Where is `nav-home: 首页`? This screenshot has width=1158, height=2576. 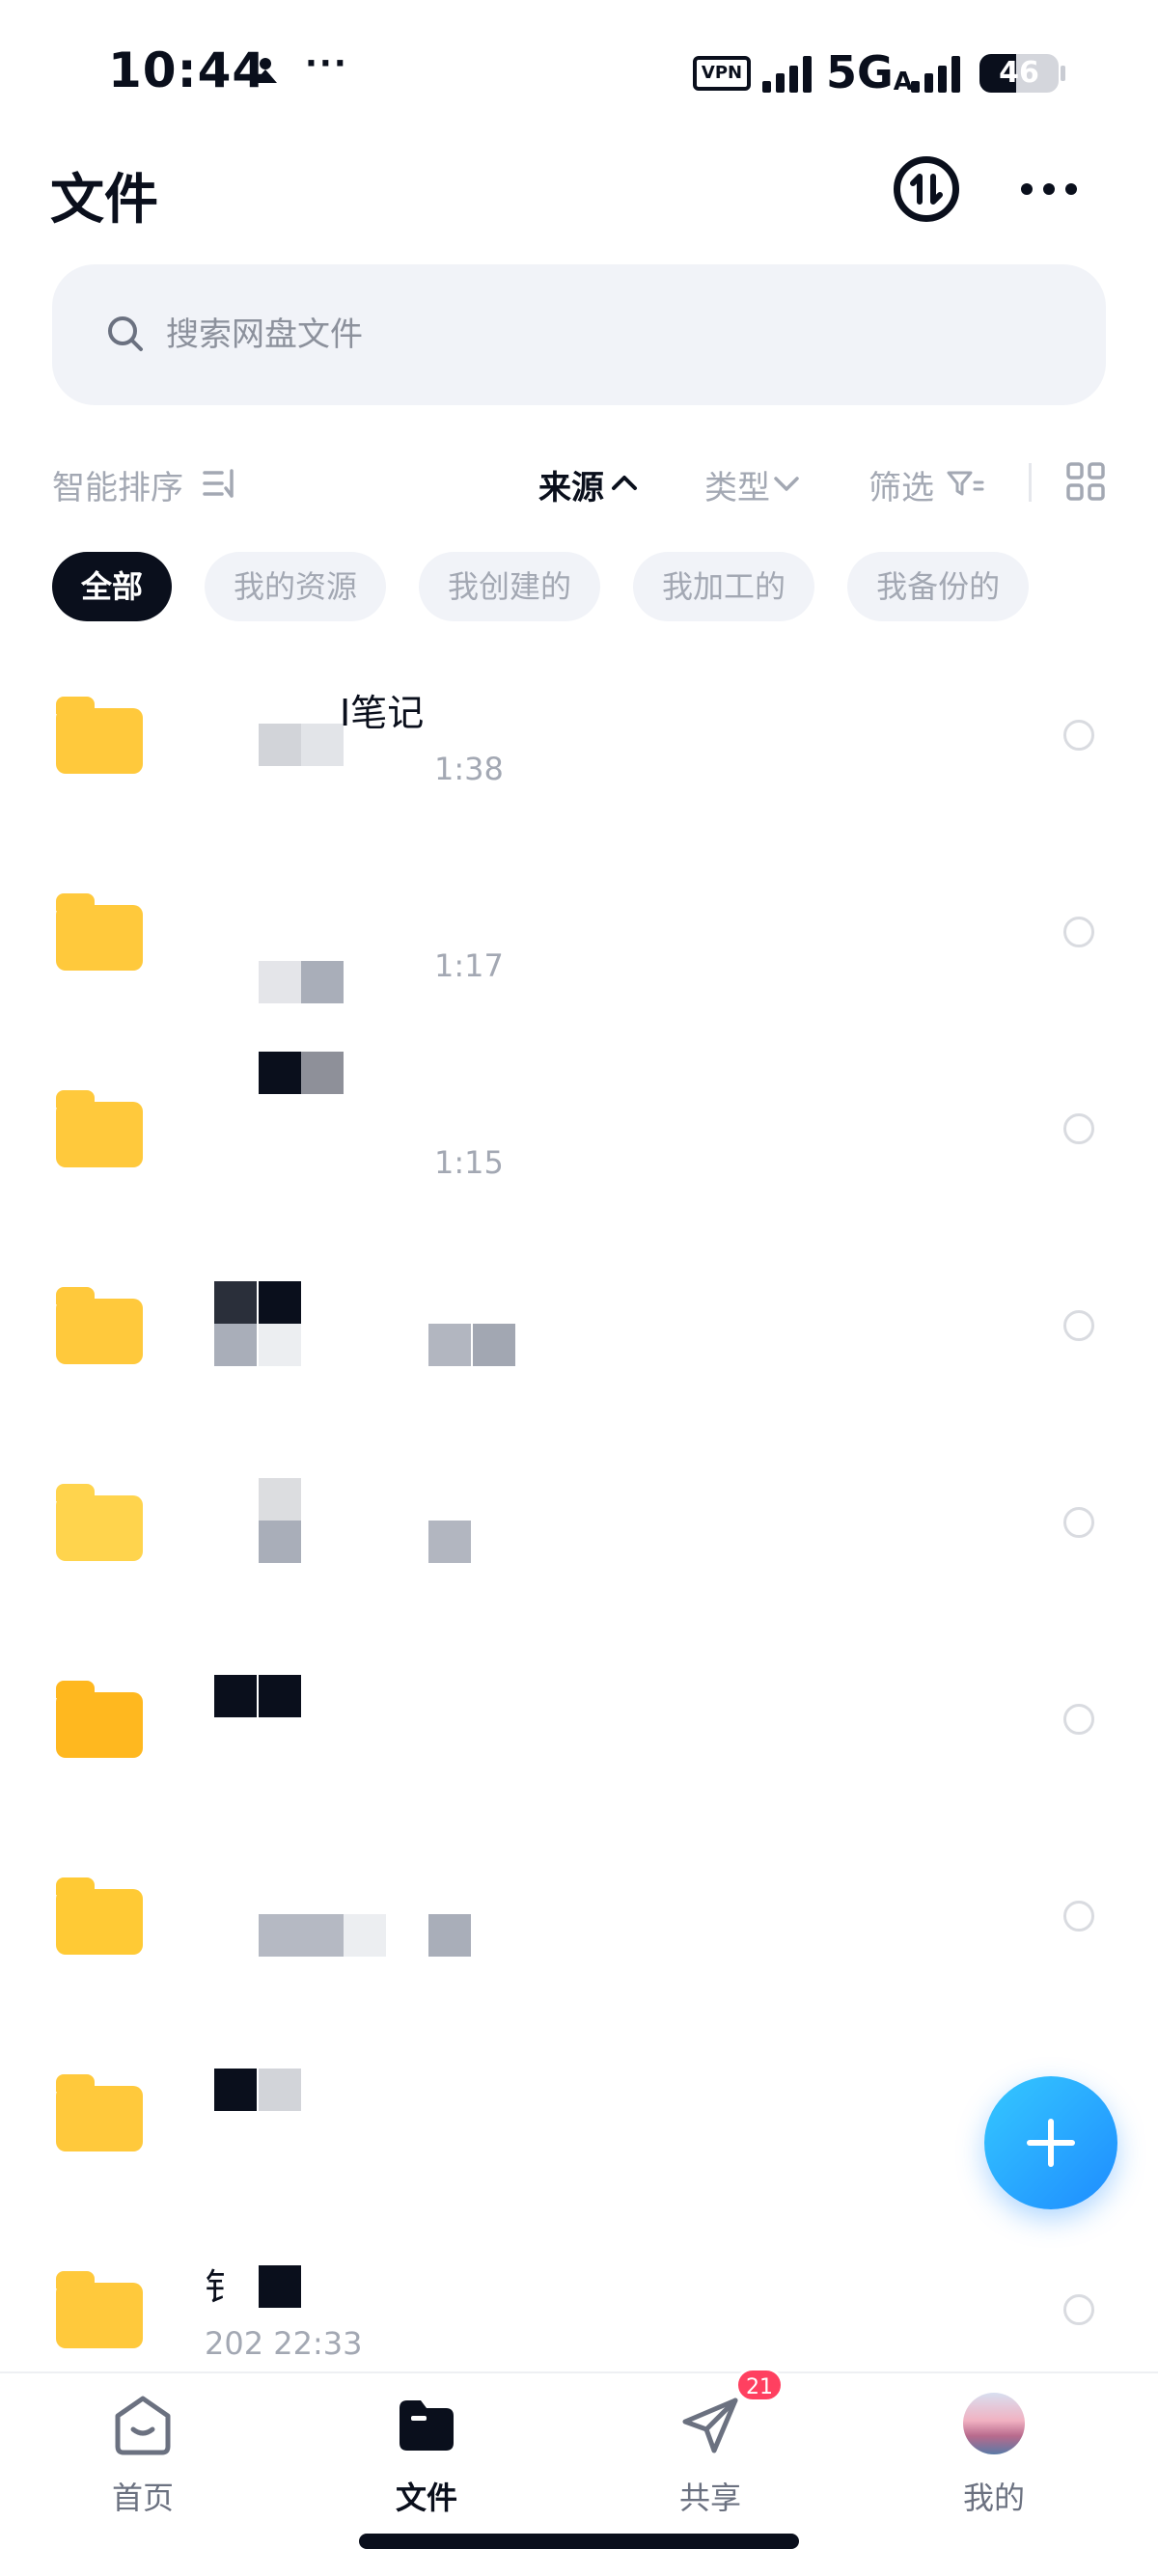 nav-home: 首页 is located at coordinates (142, 2460).